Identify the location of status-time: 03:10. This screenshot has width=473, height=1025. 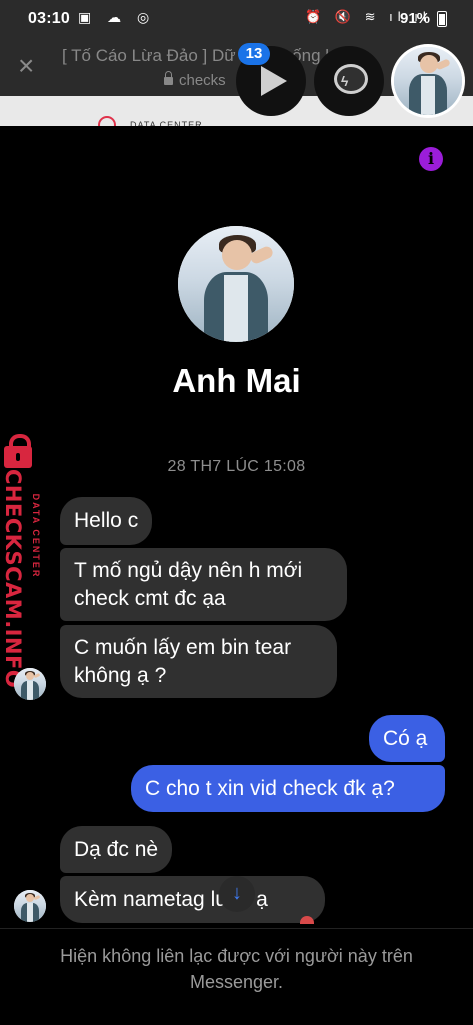
(49, 18).